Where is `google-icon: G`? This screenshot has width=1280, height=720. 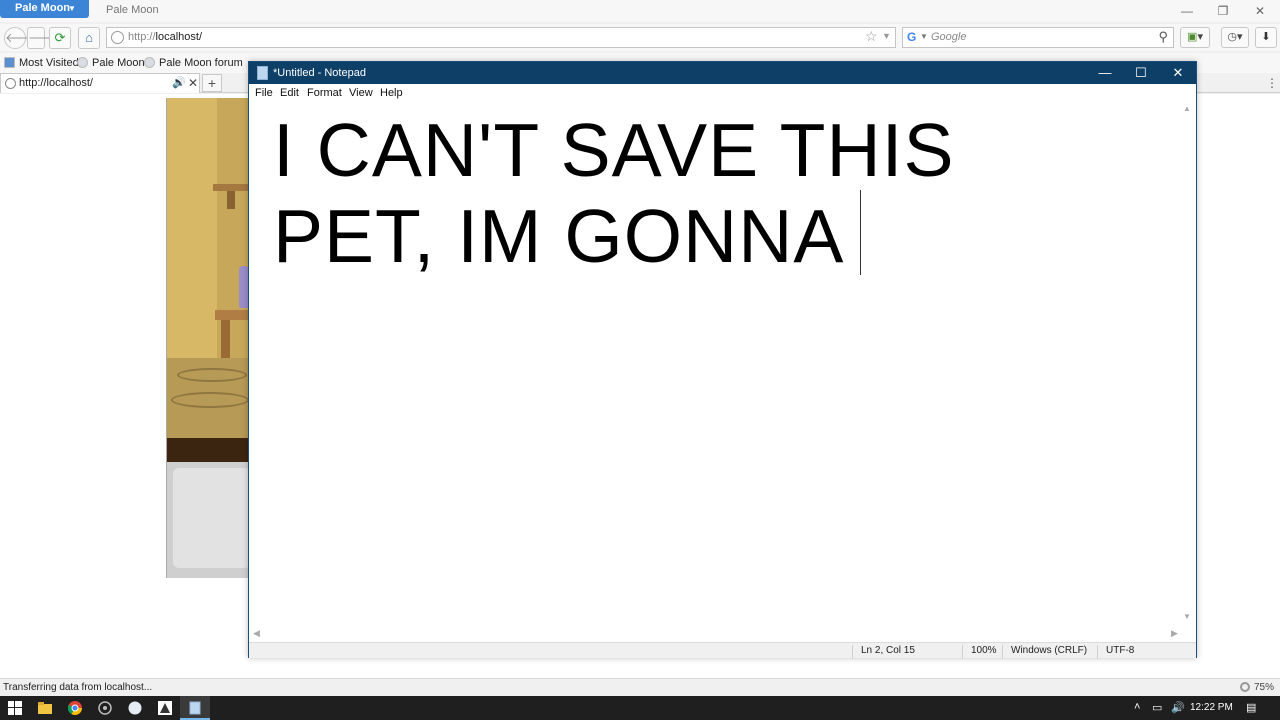
google-icon: G is located at coordinates (911, 37).